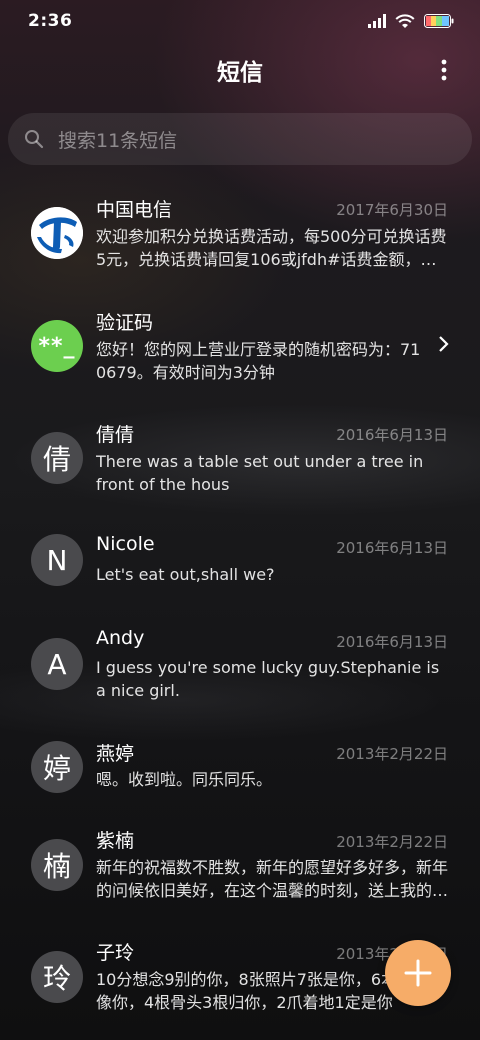  I want to click on more-options-button, so click(444, 70).